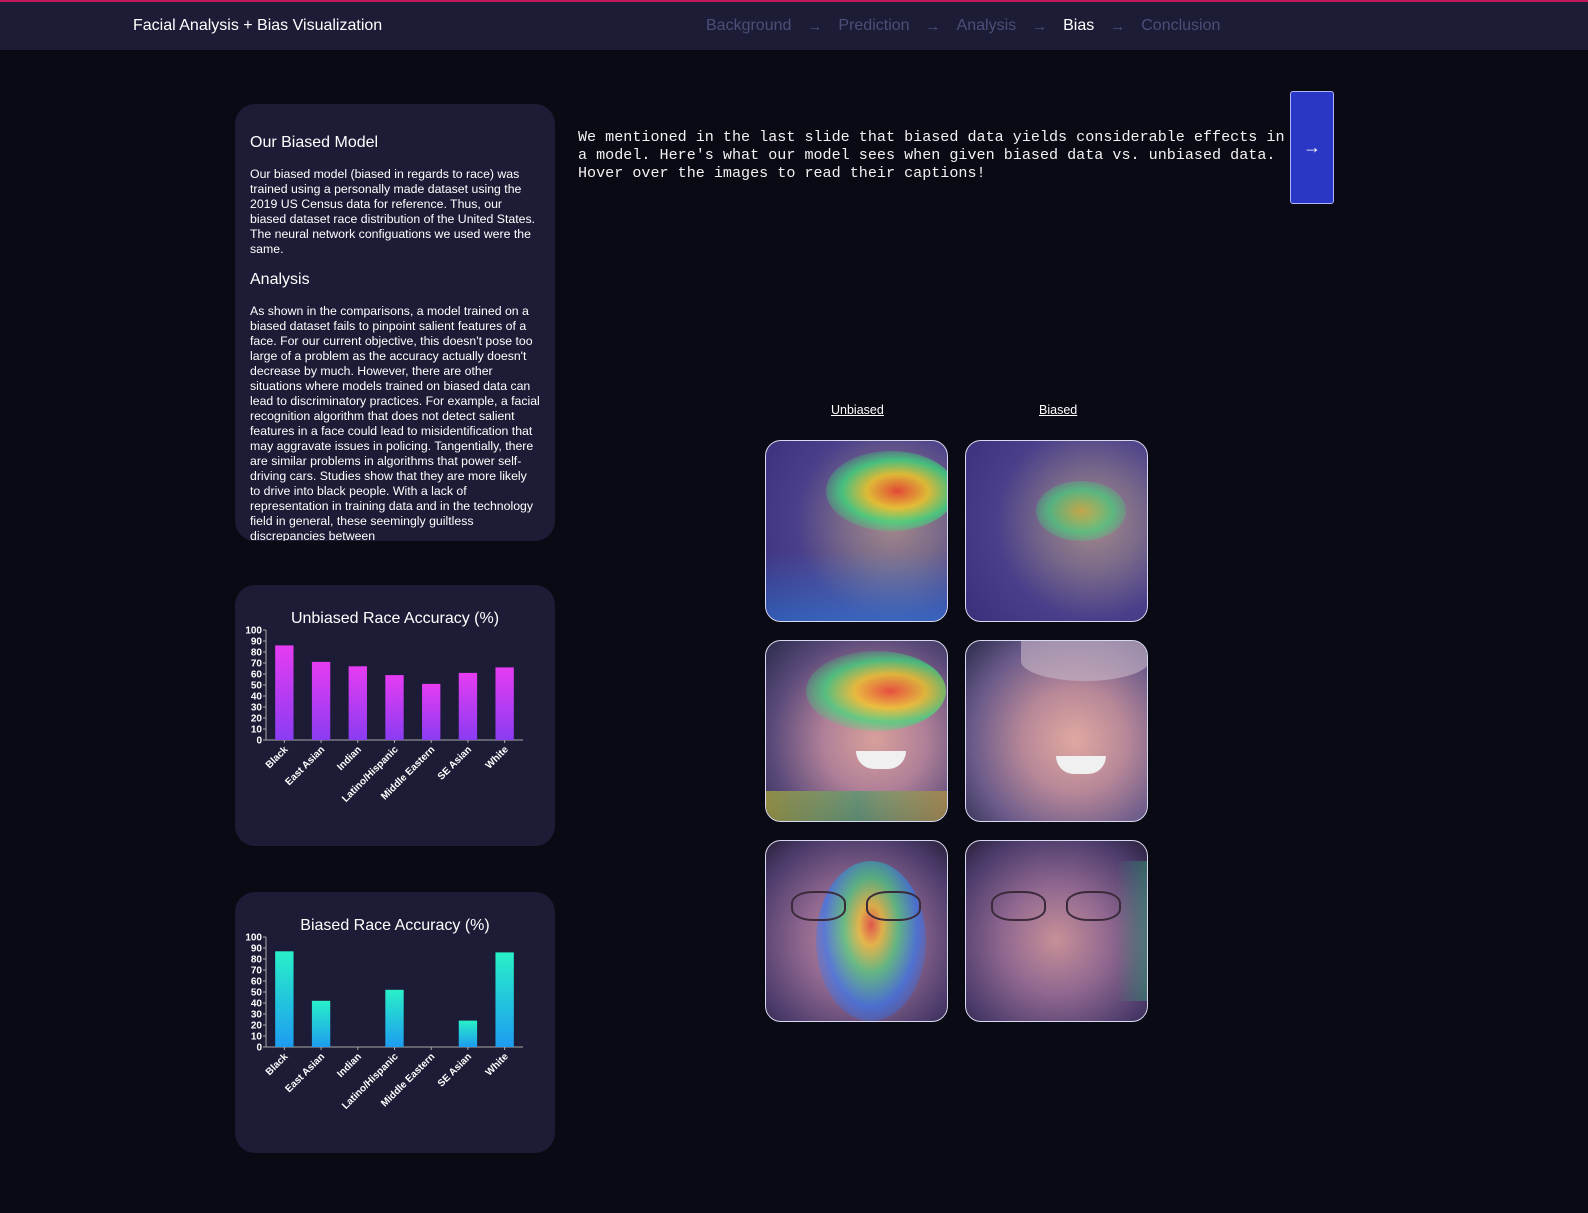  What do you see at coordinates (395, 618) in the screenshot?
I see `chart-title: Unbiased Race Accuracy (%)` at bounding box center [395, 618].